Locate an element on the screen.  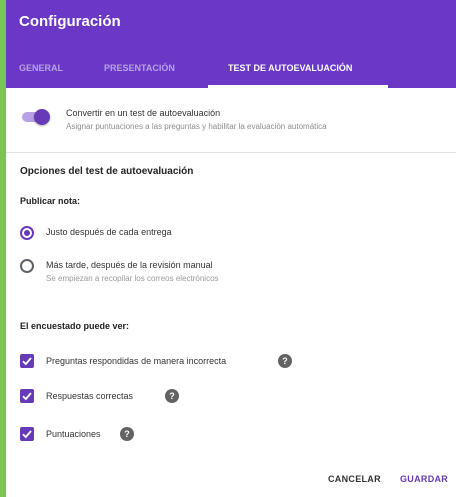
quiz-options-title: Opciones del test de autoevaluación is located at coordinates (107, 171).